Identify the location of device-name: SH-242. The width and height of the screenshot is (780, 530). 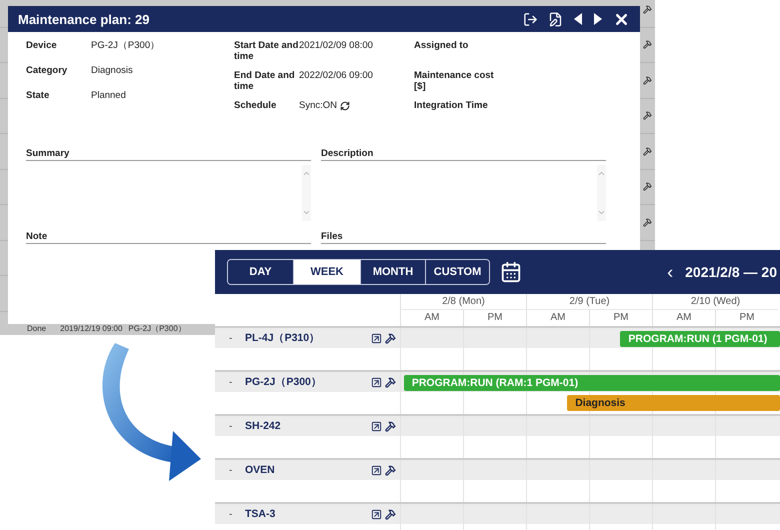
(263, 426).